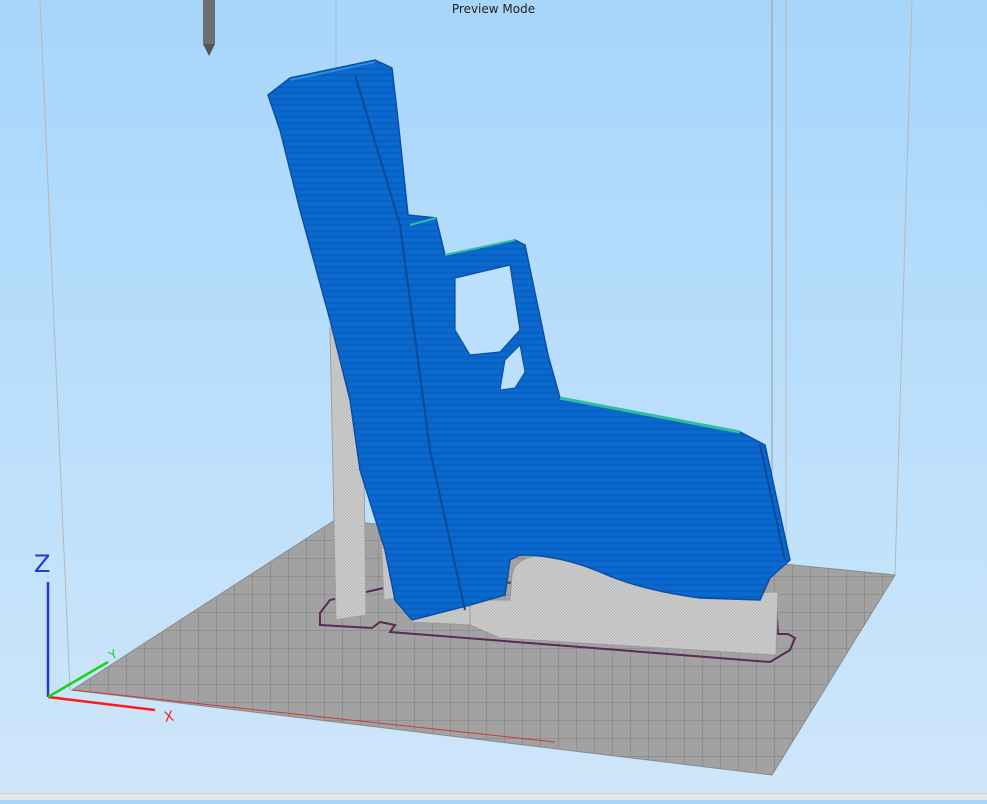  Describe the element at coordinates (169, 716) in the screenshot. I see `x-axis-label: X` at that location.